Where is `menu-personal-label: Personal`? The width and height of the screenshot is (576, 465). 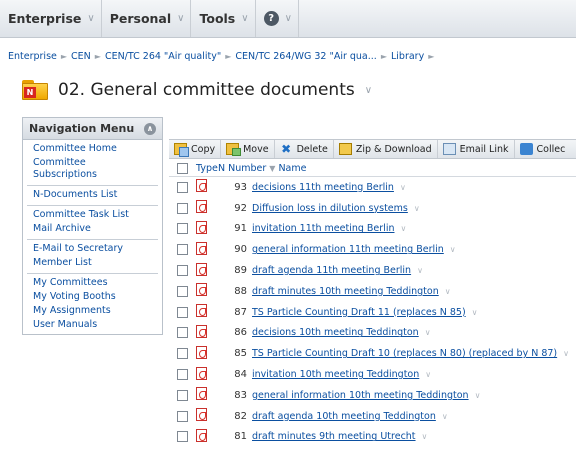 menu-personal-label: Personal is located at coordinates (140, 18).